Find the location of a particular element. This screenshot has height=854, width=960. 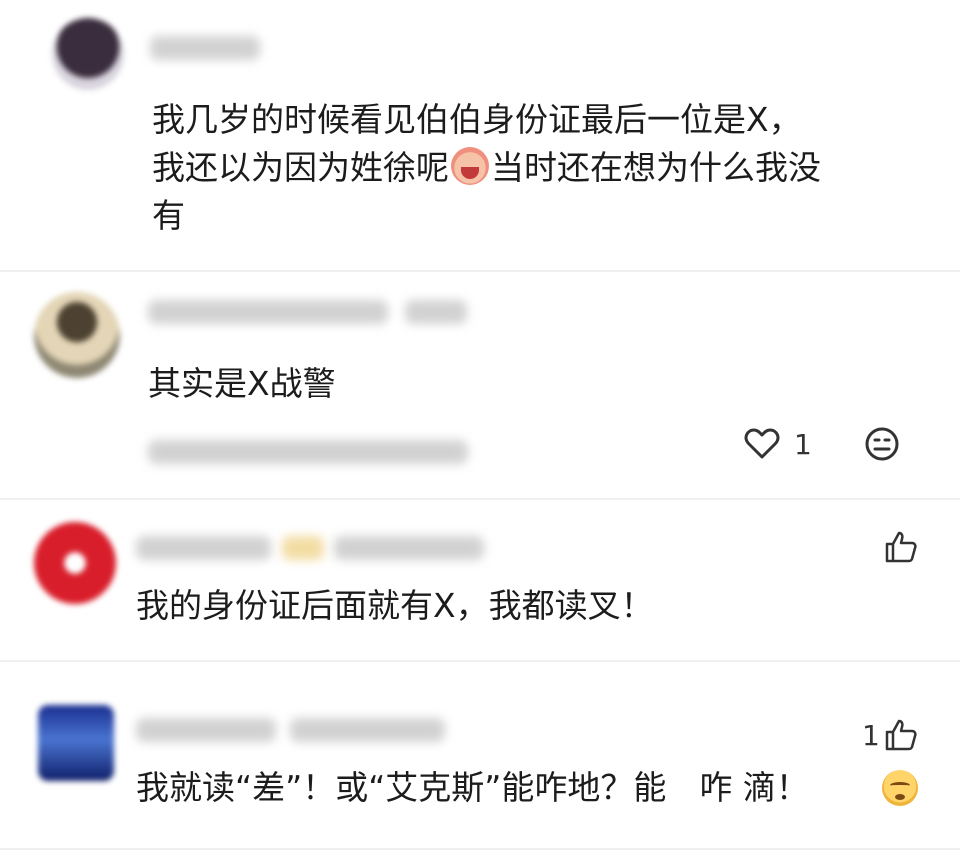

heart-icon is located at coordinates (762, 443).